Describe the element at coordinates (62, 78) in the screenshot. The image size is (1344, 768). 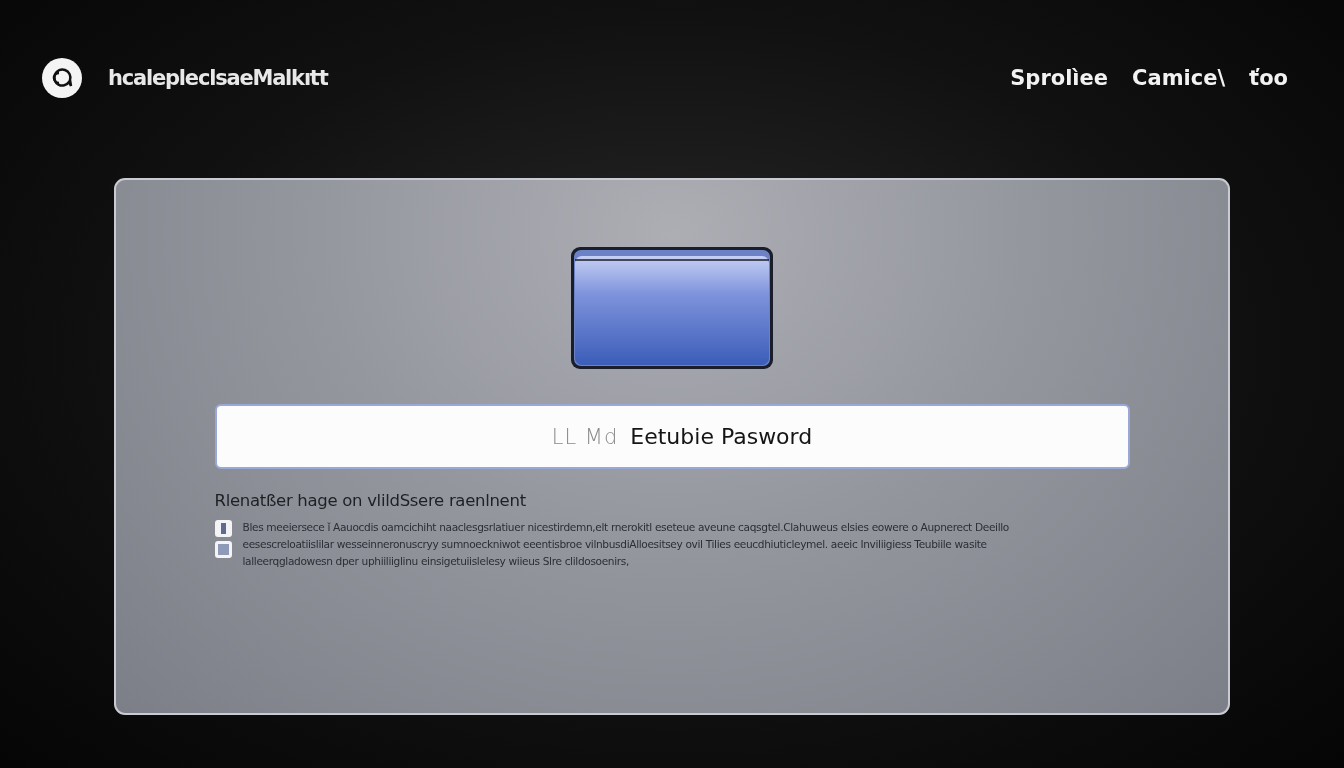
I see `logo-icon` at that location.